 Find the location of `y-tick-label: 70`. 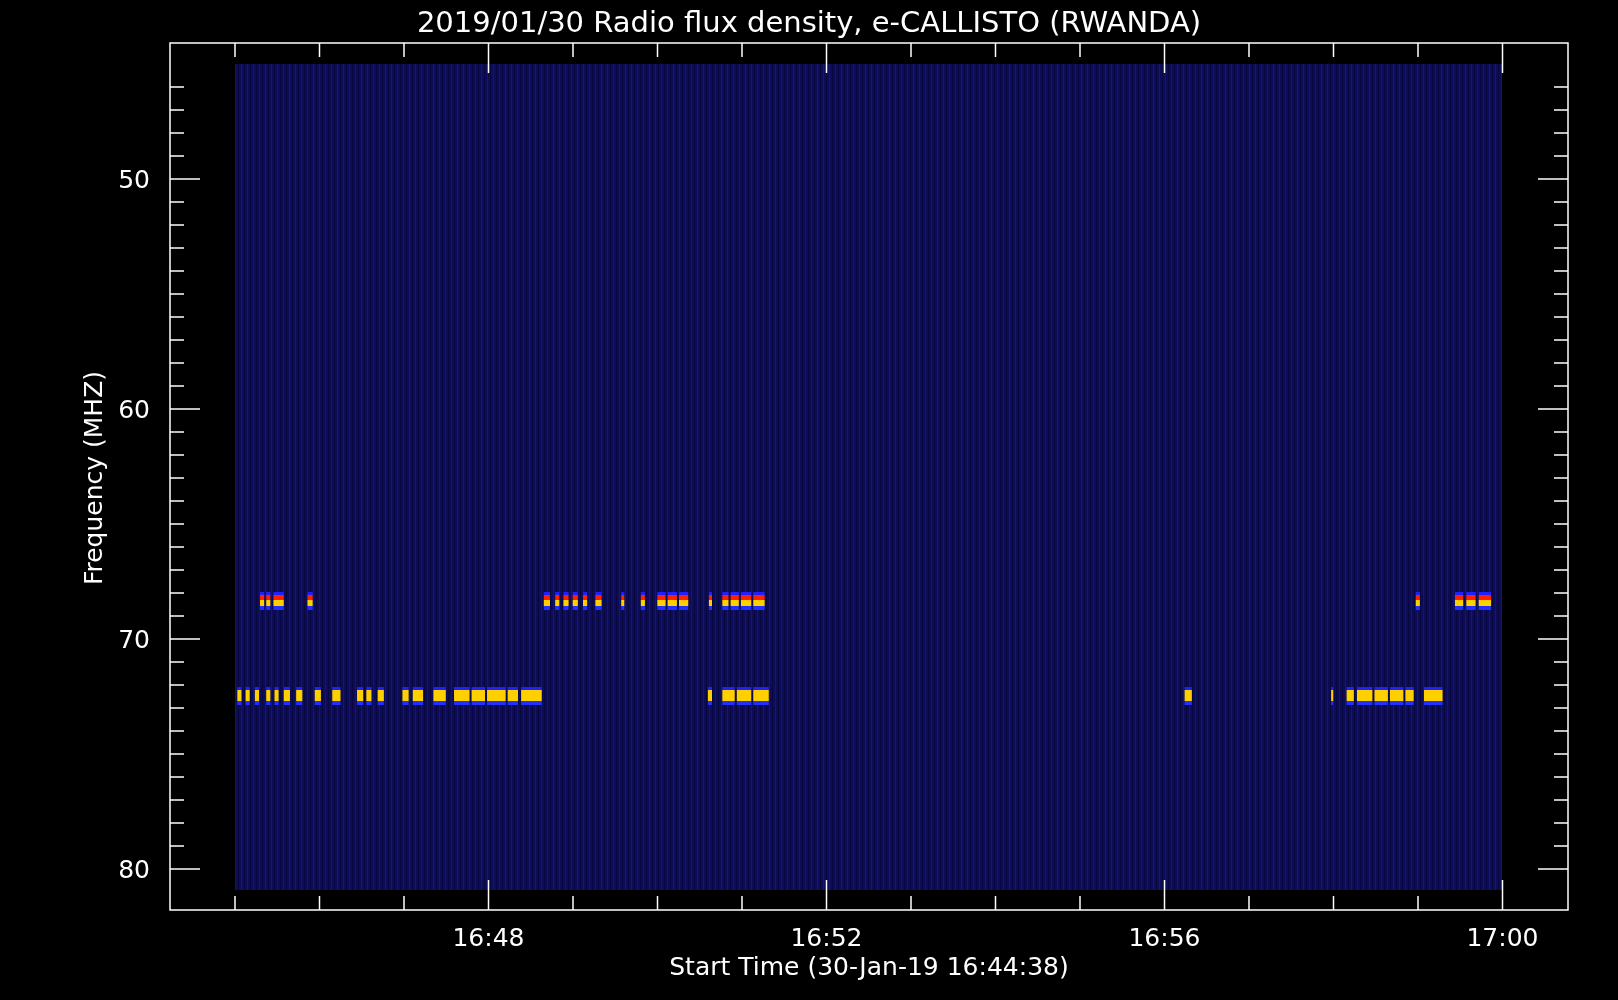

y-tick-label: 70 is located at coordinates (134, 639).